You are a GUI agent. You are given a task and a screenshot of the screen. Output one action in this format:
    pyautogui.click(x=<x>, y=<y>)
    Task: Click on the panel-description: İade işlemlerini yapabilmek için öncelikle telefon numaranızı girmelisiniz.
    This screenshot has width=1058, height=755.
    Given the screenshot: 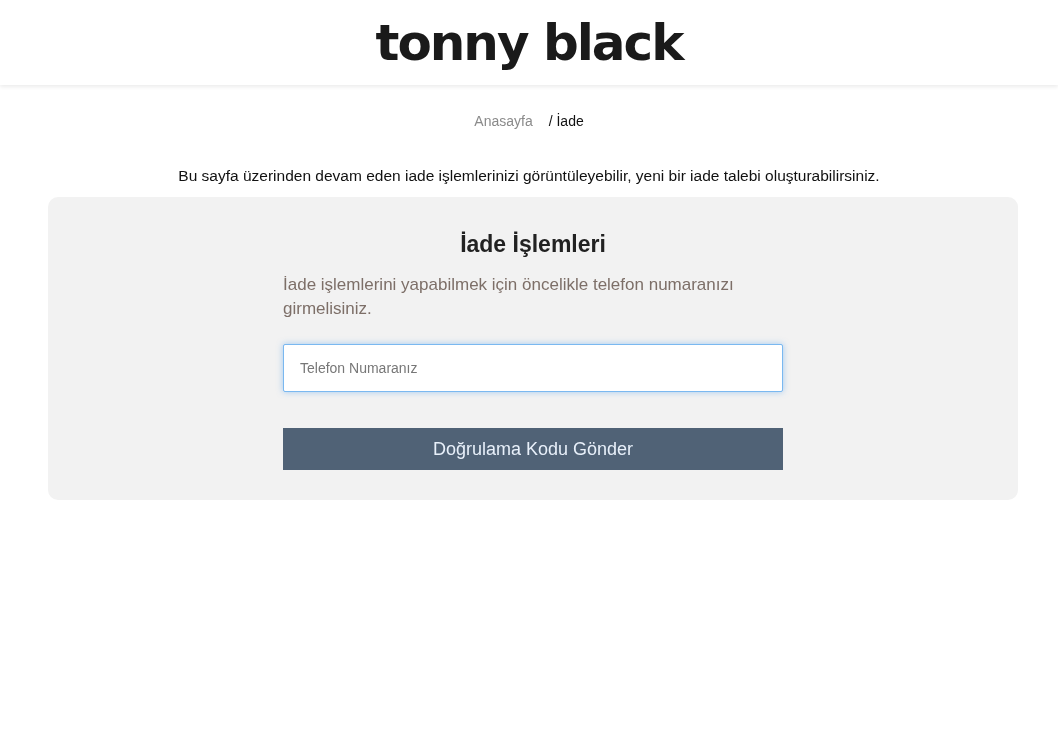 What is the action you would take?
    pyautogui.click(x=509, y=296)
    